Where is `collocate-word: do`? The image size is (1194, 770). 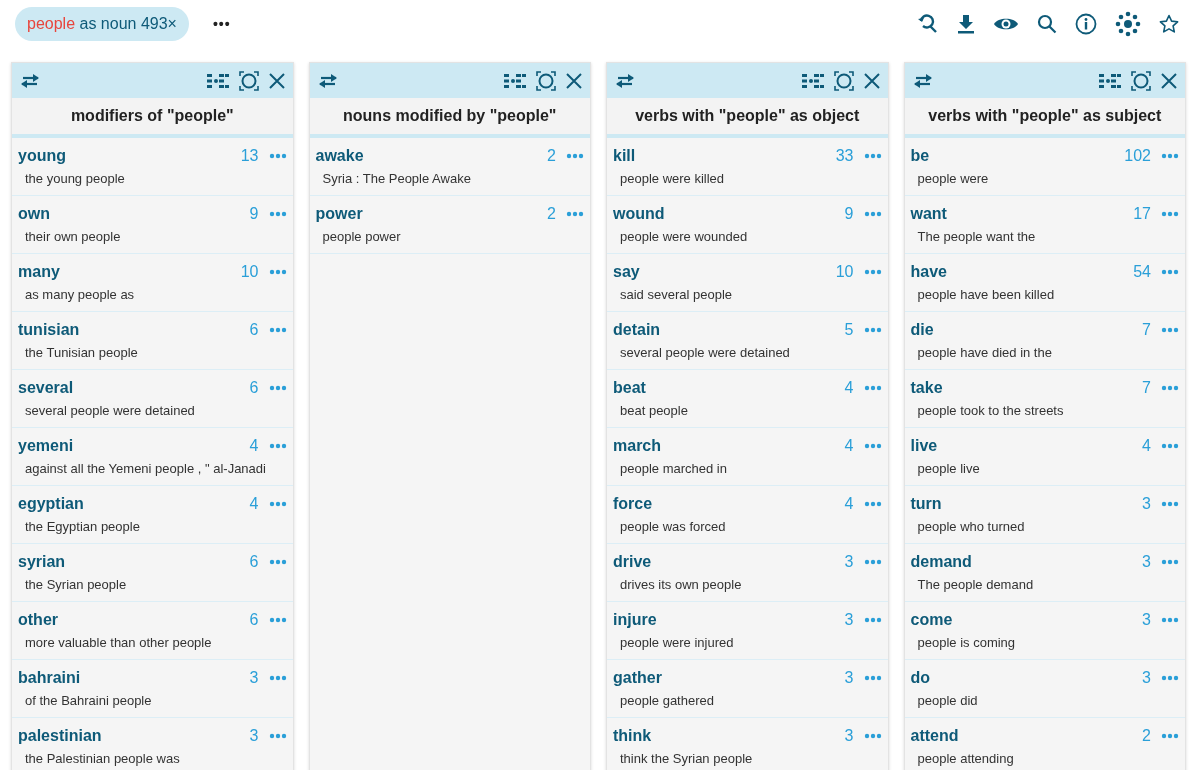
collocate-word: do is located at coordinates (920, 678).